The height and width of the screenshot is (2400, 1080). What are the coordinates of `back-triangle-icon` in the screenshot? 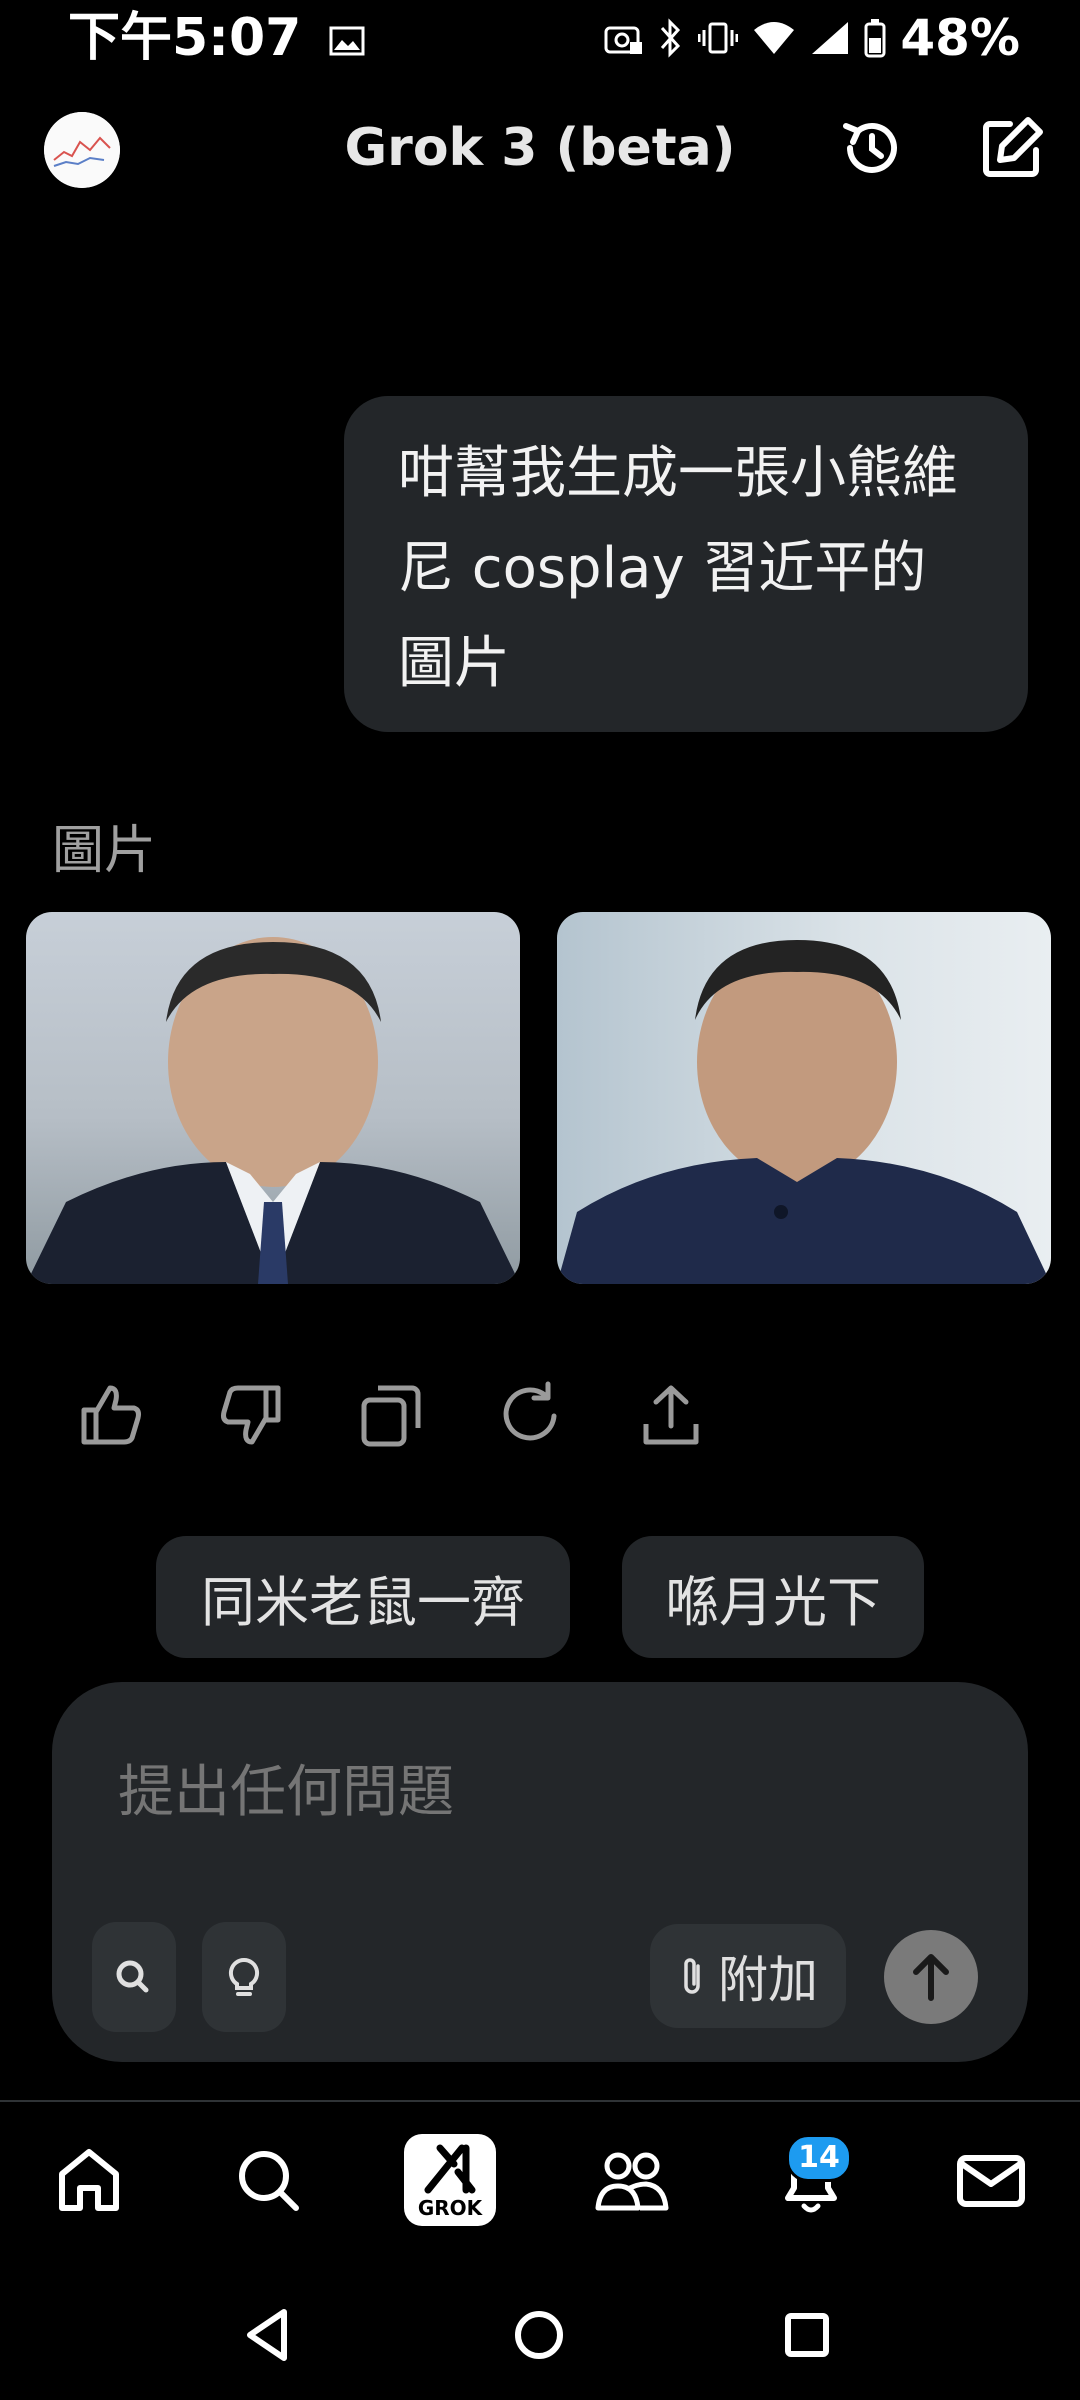 It's located at (267, 2335).